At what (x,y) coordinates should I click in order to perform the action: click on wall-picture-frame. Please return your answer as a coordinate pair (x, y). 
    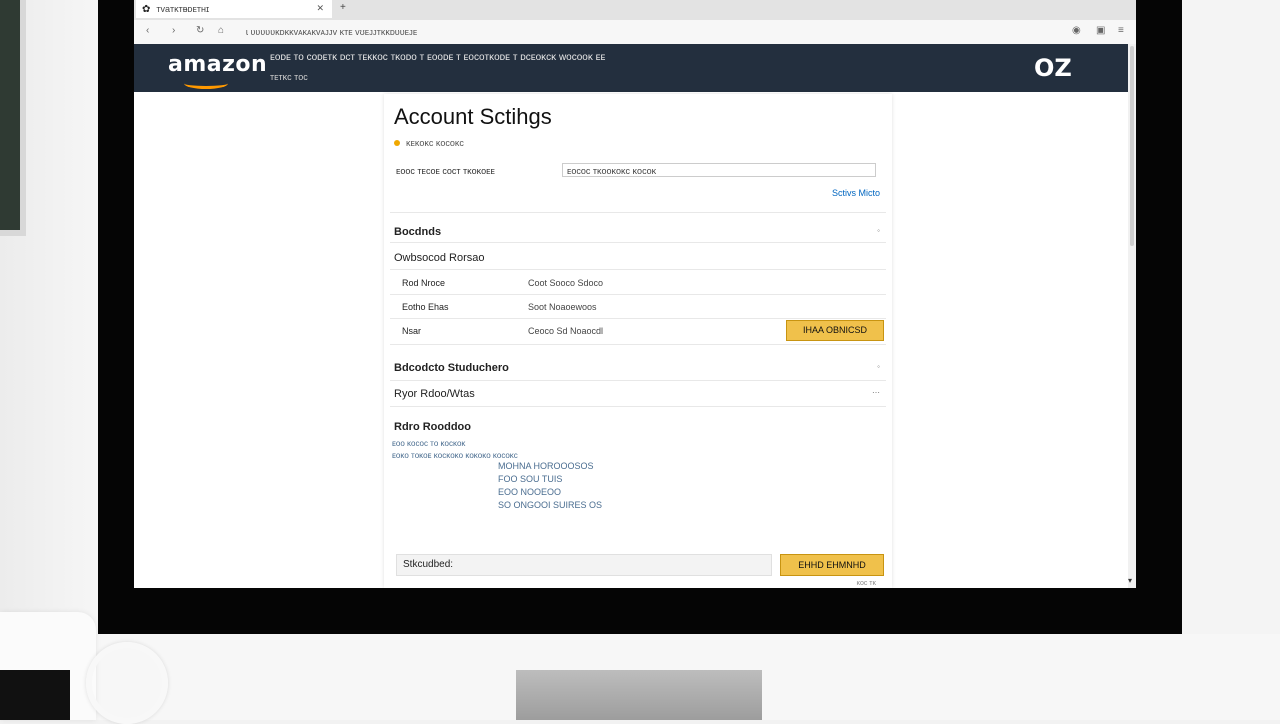
    Looking at the image, I should click on (13, 118).